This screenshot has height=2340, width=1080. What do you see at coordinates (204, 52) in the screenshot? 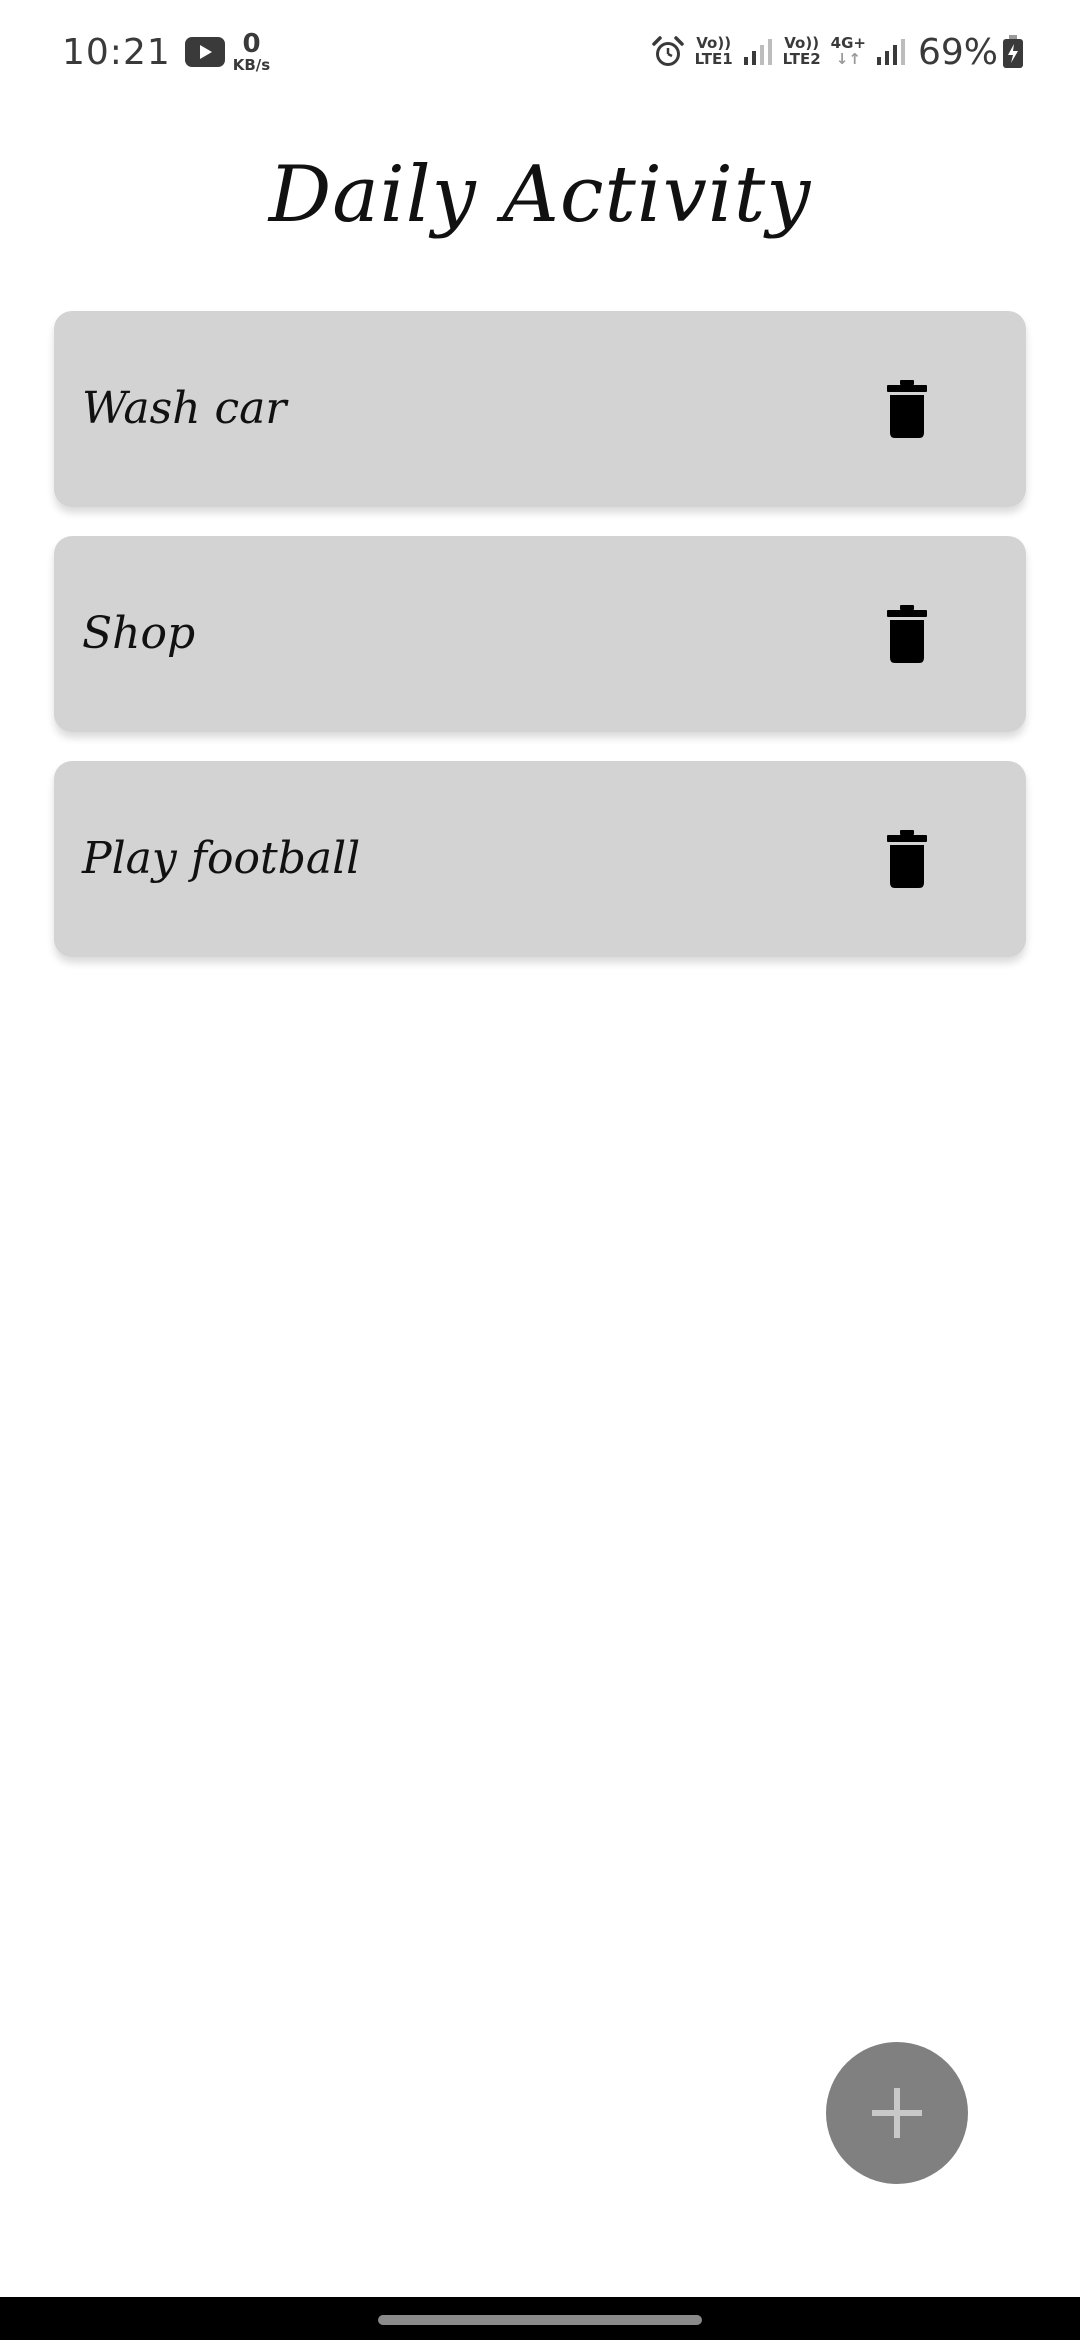
I see `youtube-icon` at bounding box center [204, 52].